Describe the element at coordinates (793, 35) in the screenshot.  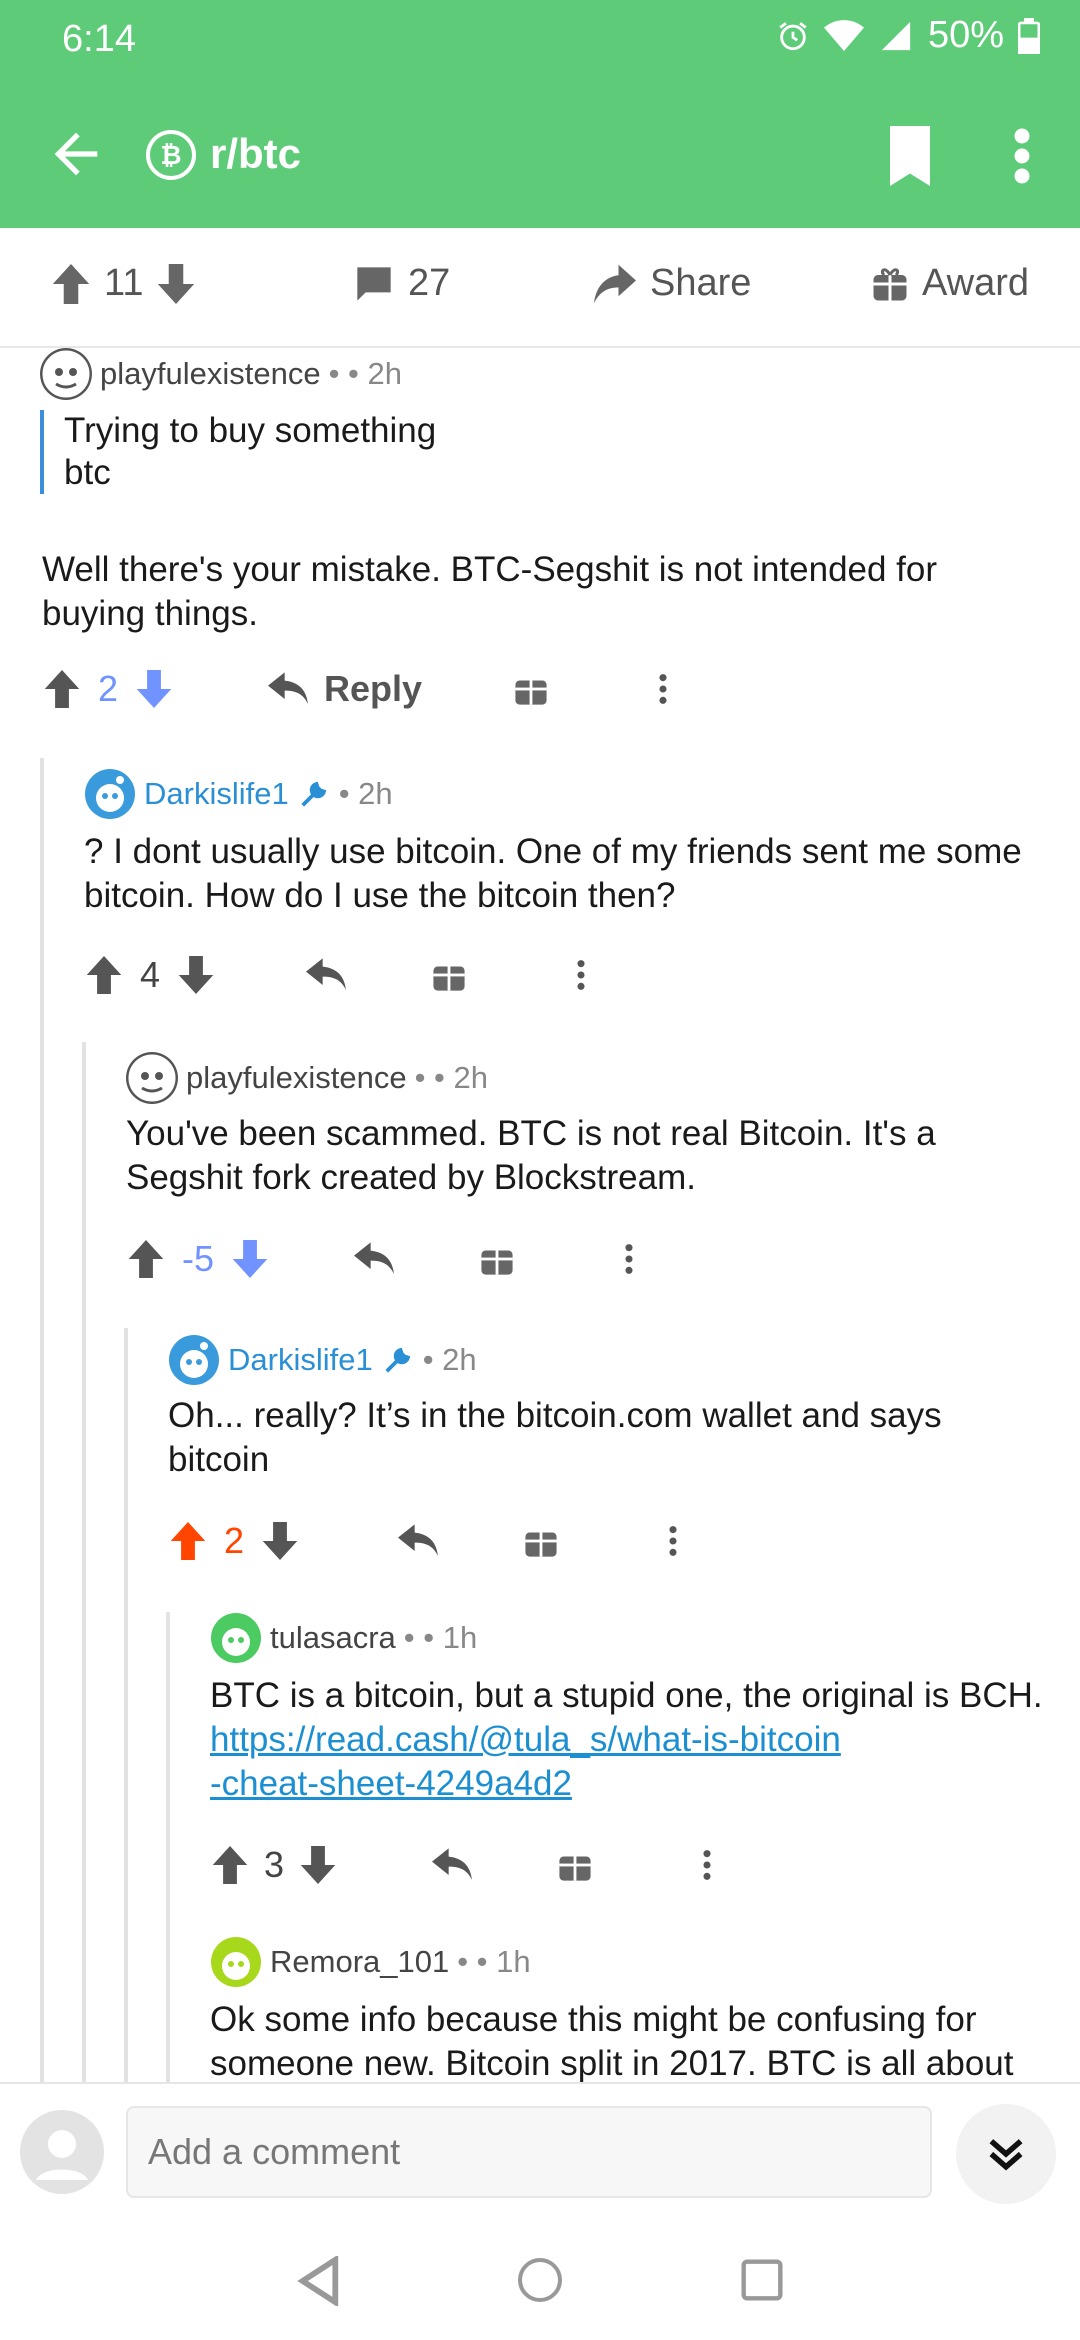
I see `alarm-icon` at that location.